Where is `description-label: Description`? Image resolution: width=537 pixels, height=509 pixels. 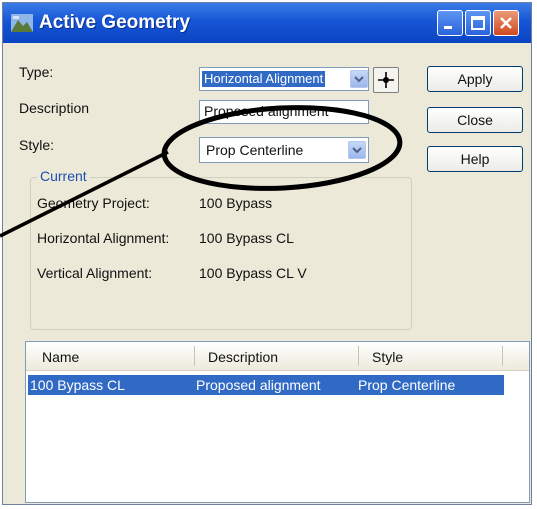
description-label: Description is located at coordinates (54, 108).